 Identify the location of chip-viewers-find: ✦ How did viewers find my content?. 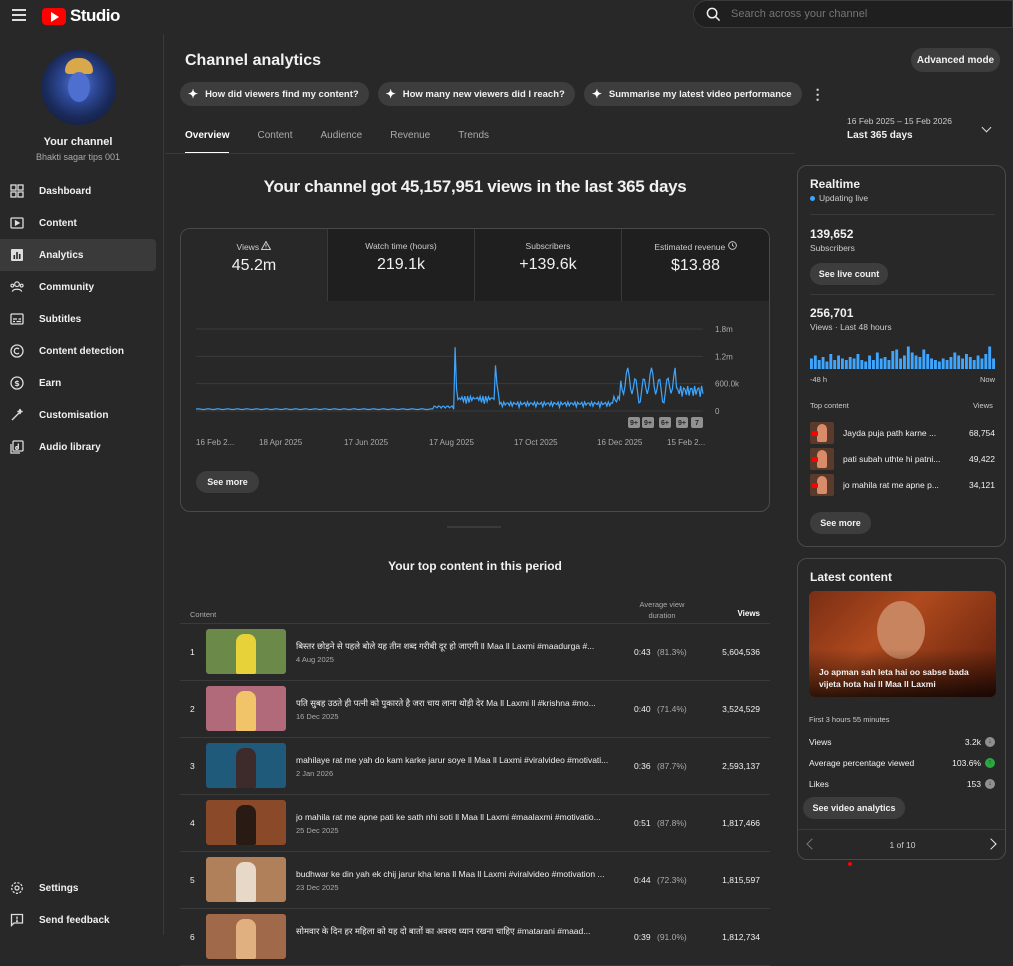
(274, 94).